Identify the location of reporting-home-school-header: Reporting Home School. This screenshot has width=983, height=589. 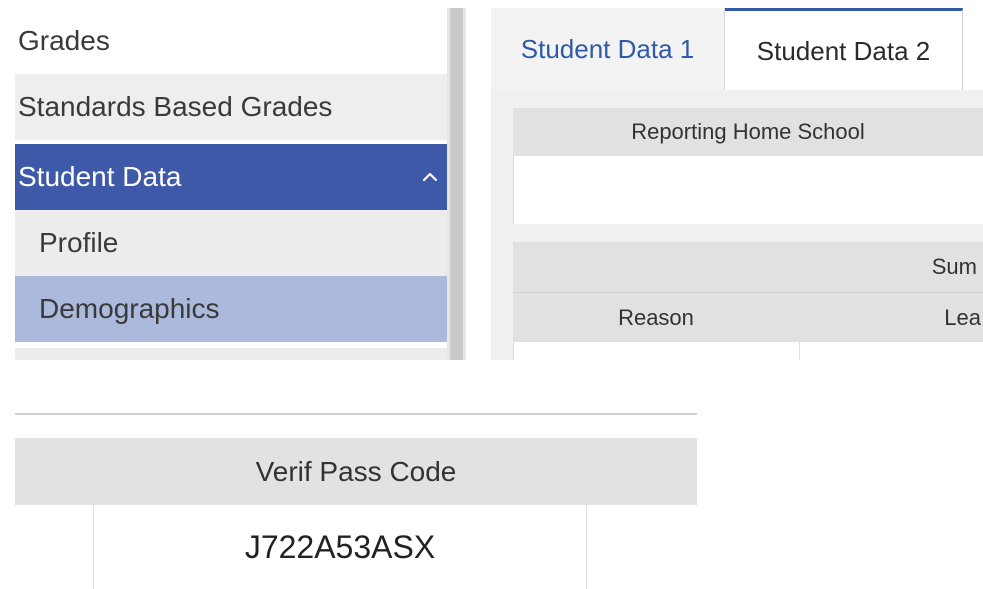
(748, 132).